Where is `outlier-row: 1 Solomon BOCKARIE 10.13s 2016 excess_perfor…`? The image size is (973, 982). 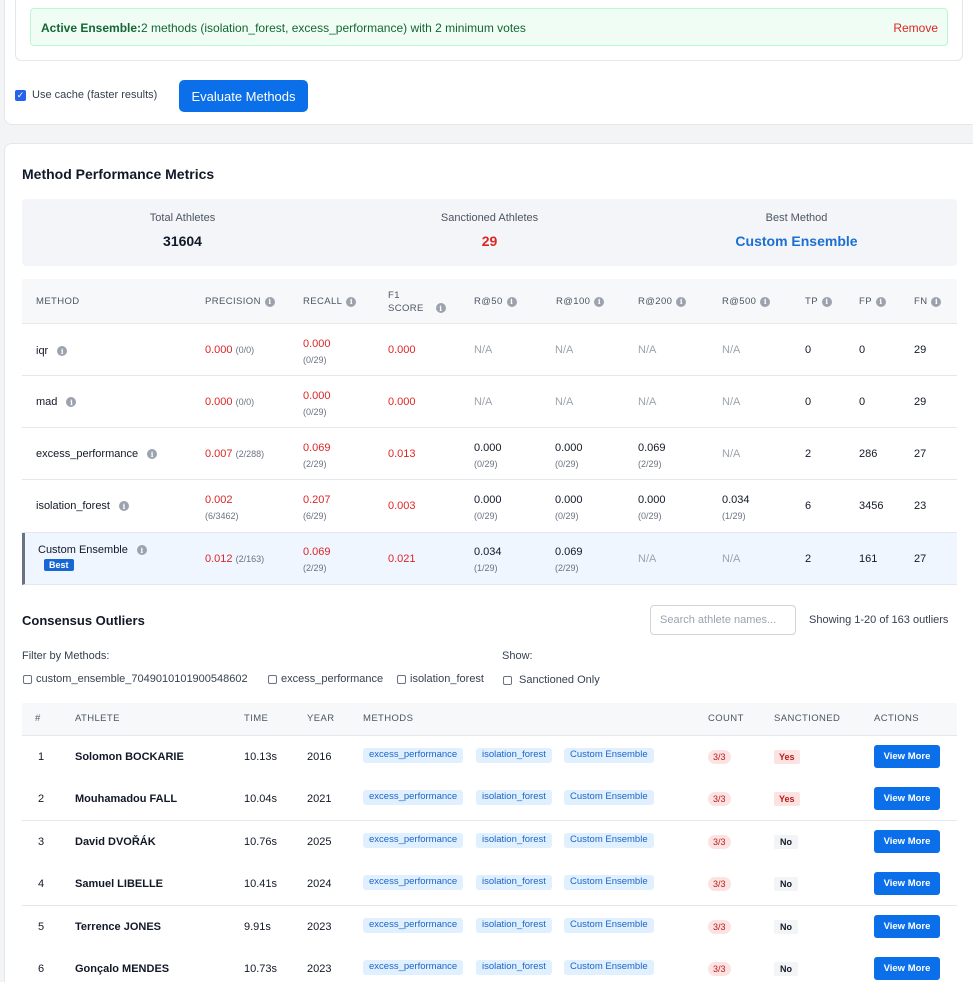
outlier-row: 1 Solomon BOCKARIE 10.13s 2016 excess_perfor… is located at coordinates (489, 757).